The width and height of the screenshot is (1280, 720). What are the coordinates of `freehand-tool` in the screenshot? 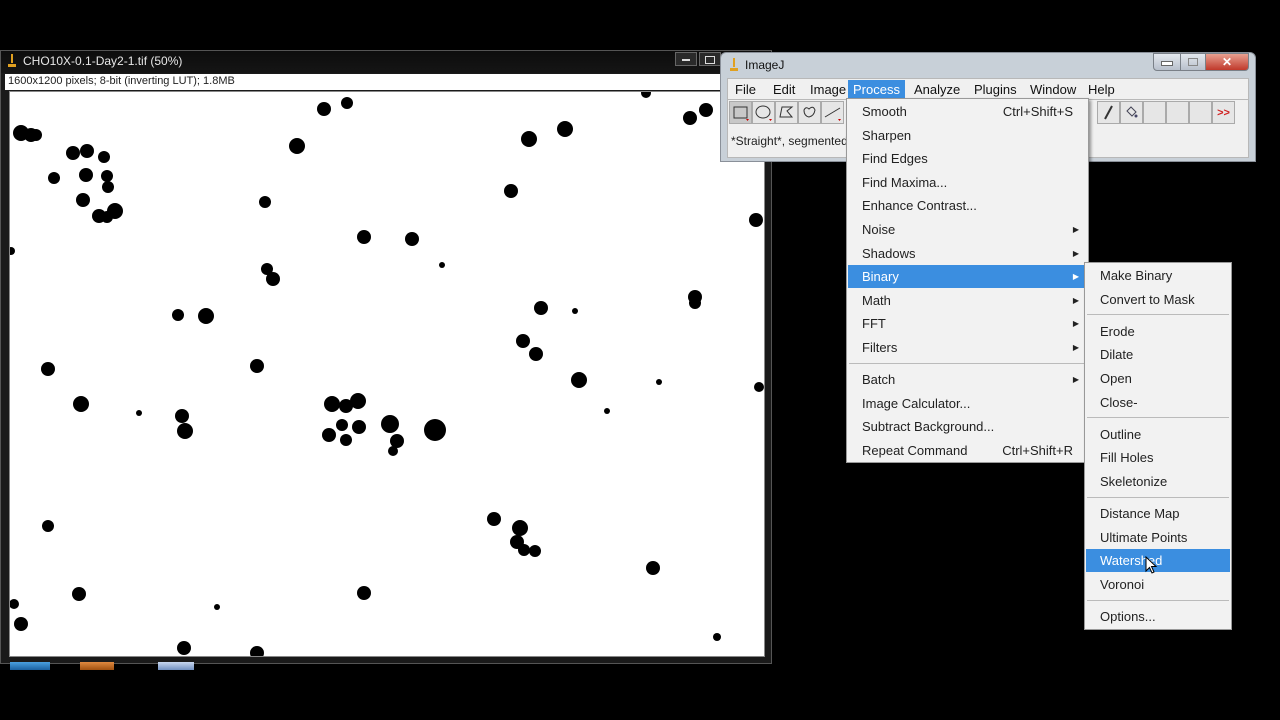 It's located at (809, 112).